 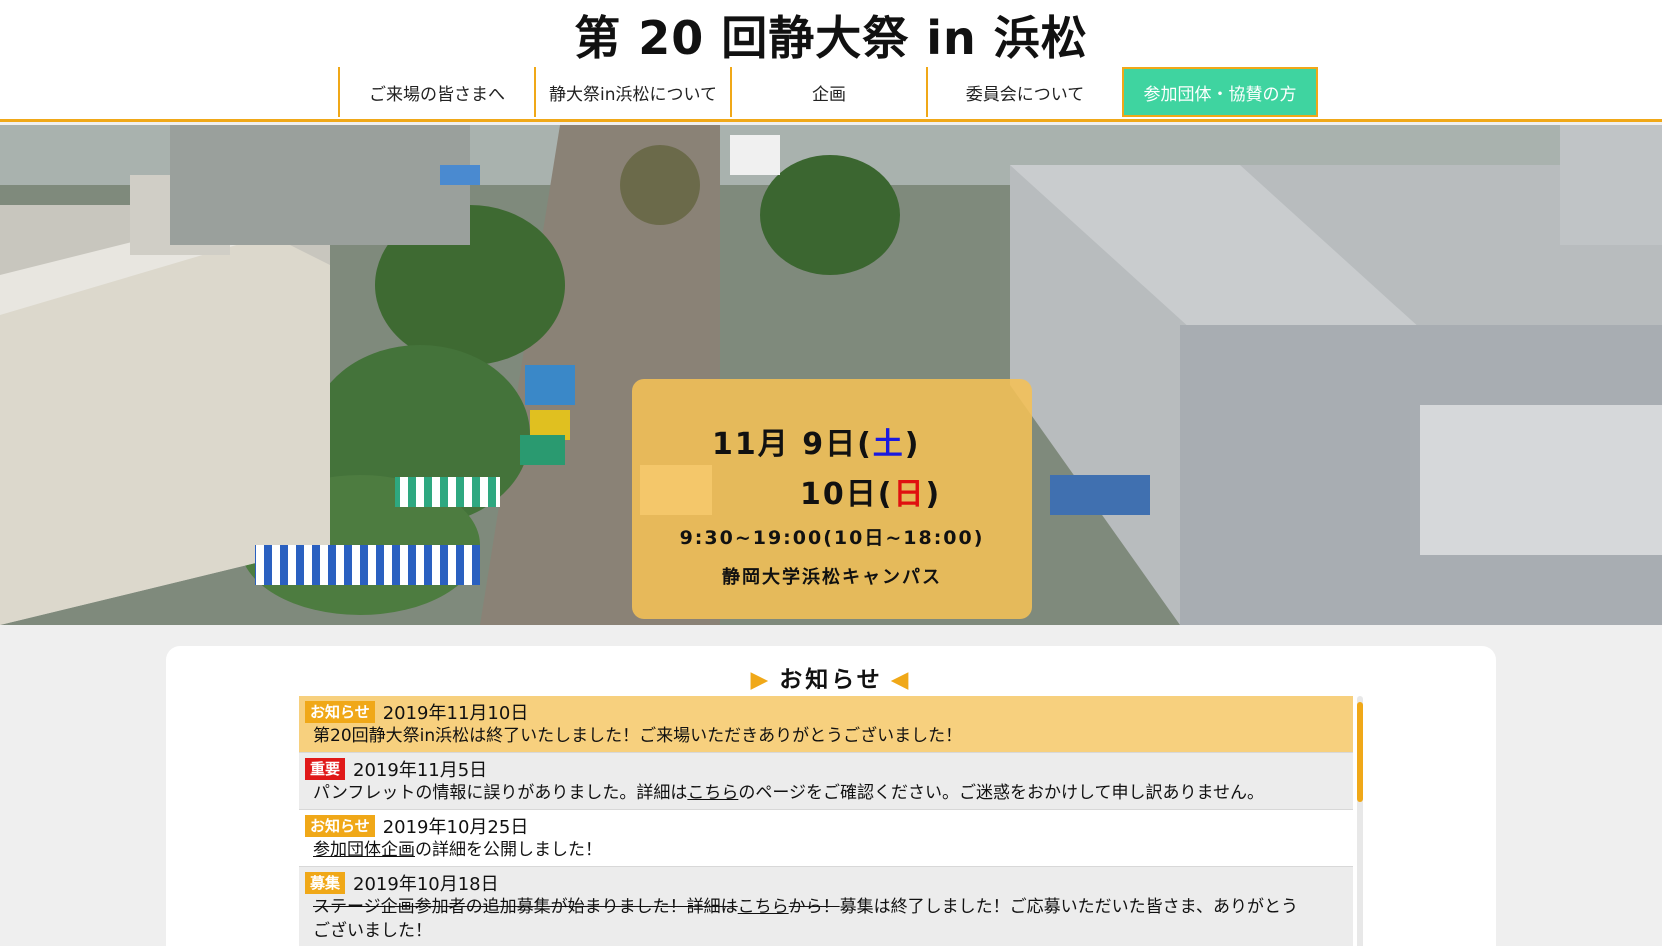 What do you see at coordinates (525, 907) in the screenshot?
I see `news-text-struck: ステージ企画参加者の追加募集が始まりました！詳細は` at bounding box center [525, 907].